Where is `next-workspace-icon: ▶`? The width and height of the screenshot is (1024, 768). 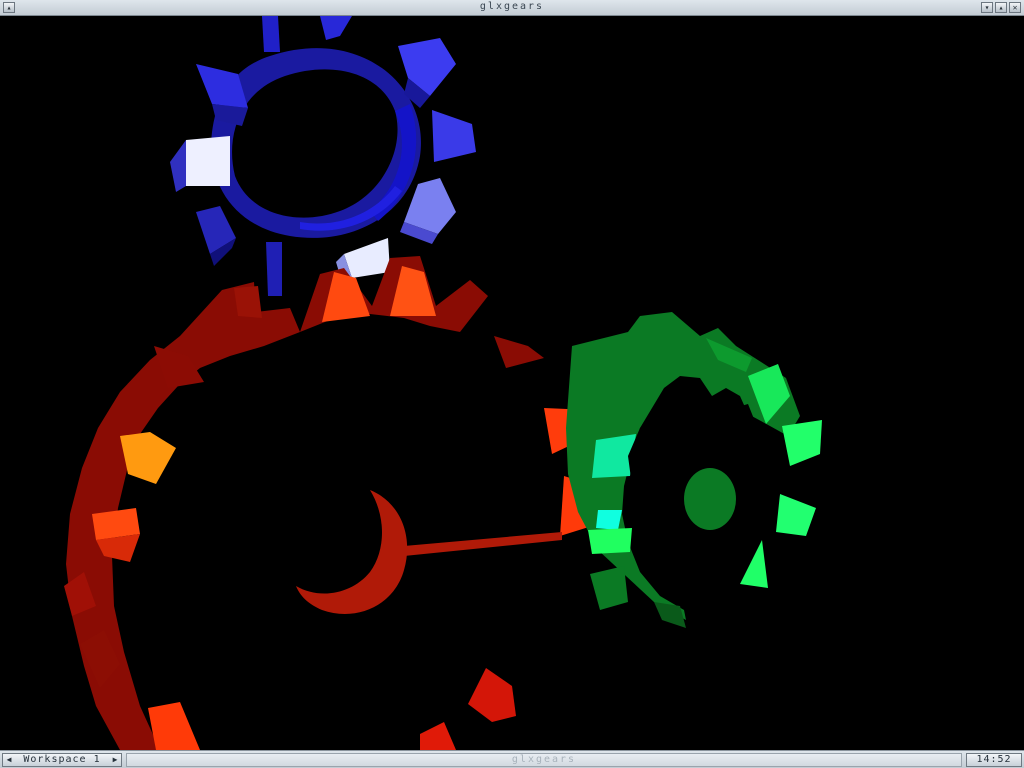
next-workspace-icon: ▶ is located at coordinates (115, 760).